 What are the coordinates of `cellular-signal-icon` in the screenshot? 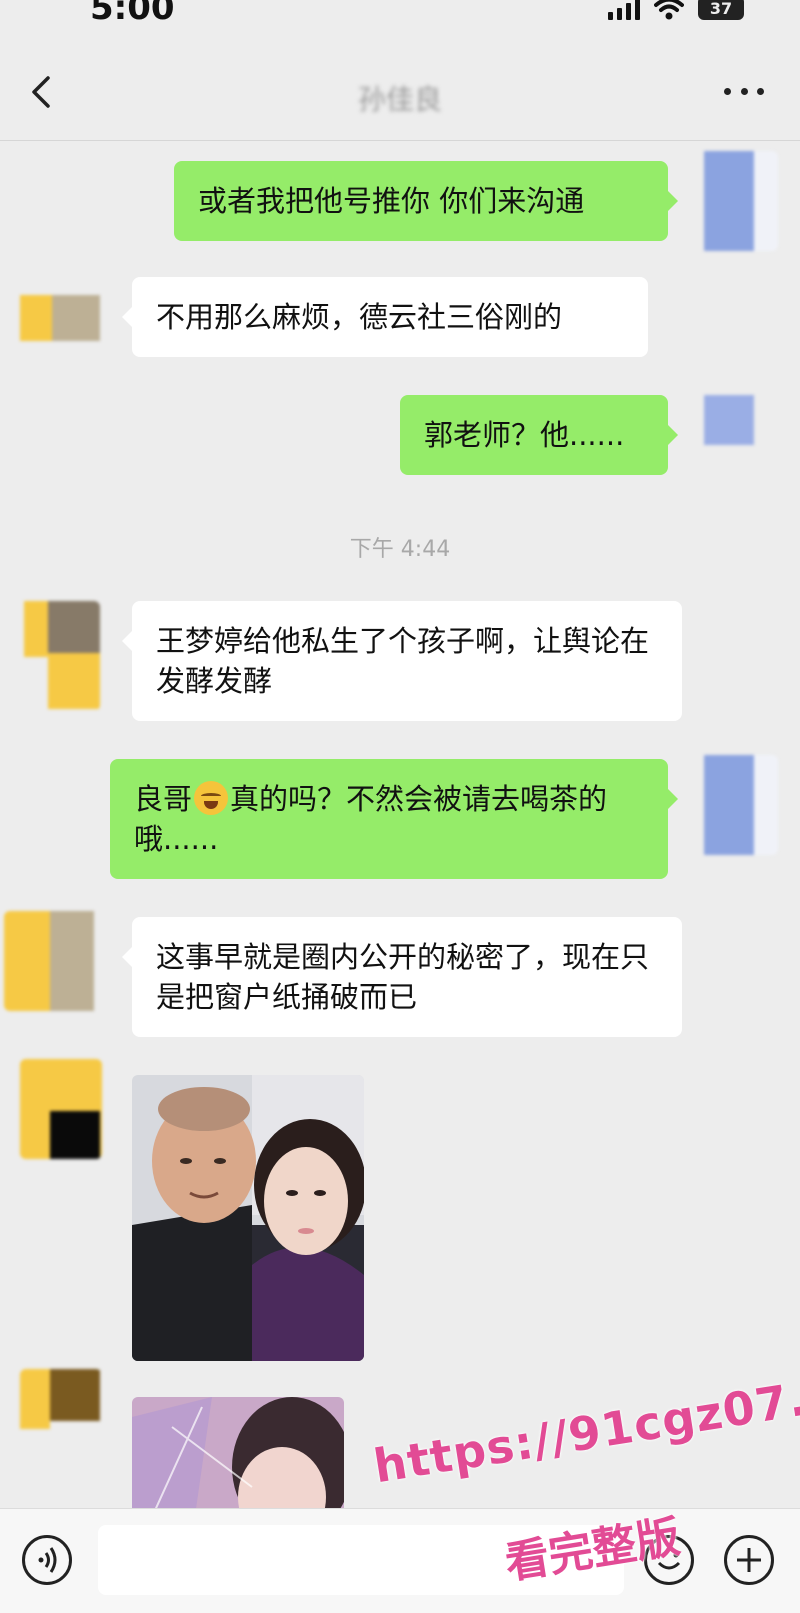 It's located at (624, 10).